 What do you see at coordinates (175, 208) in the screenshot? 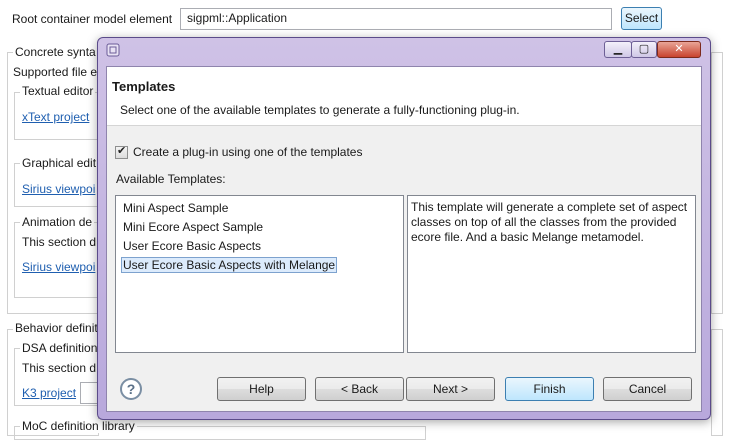
I see `template-item-mini-aspect-sample: Mini Aspect Sample` at bounding box center [175, 208].